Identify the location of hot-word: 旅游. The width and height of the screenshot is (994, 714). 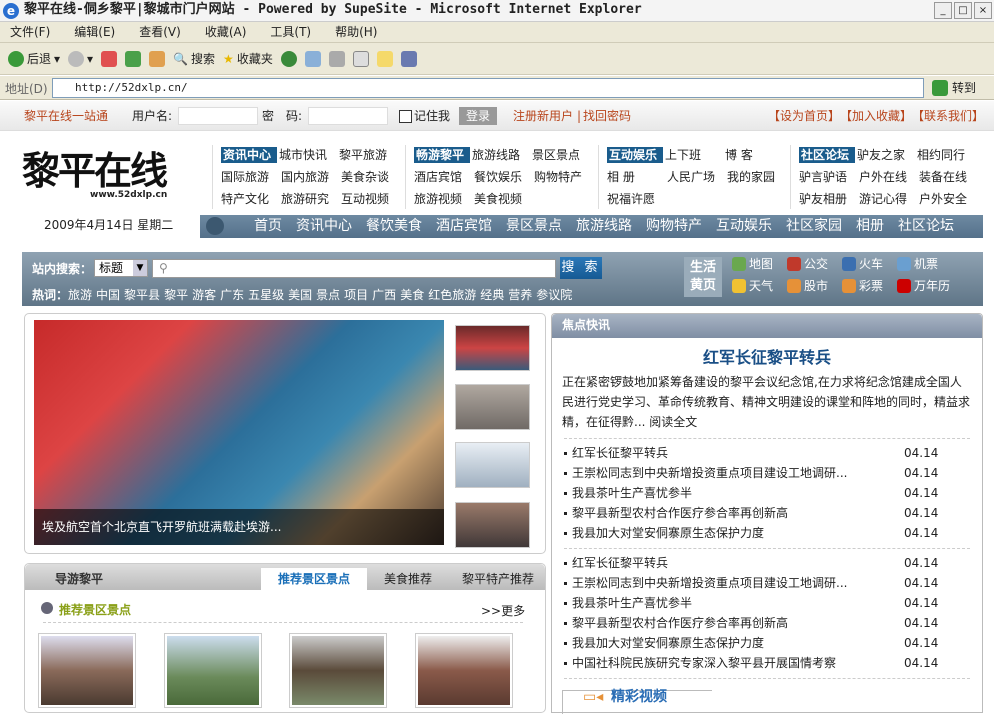
(80, 295).